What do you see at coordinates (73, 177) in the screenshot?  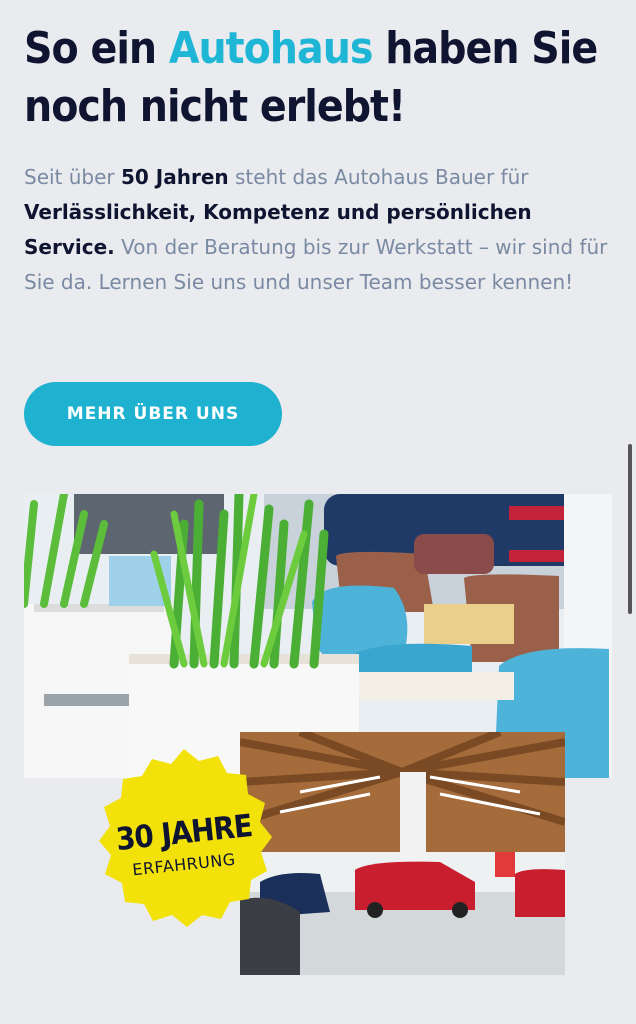 I see `intro-text-1: Seit über` at bounding box center [73, 177].